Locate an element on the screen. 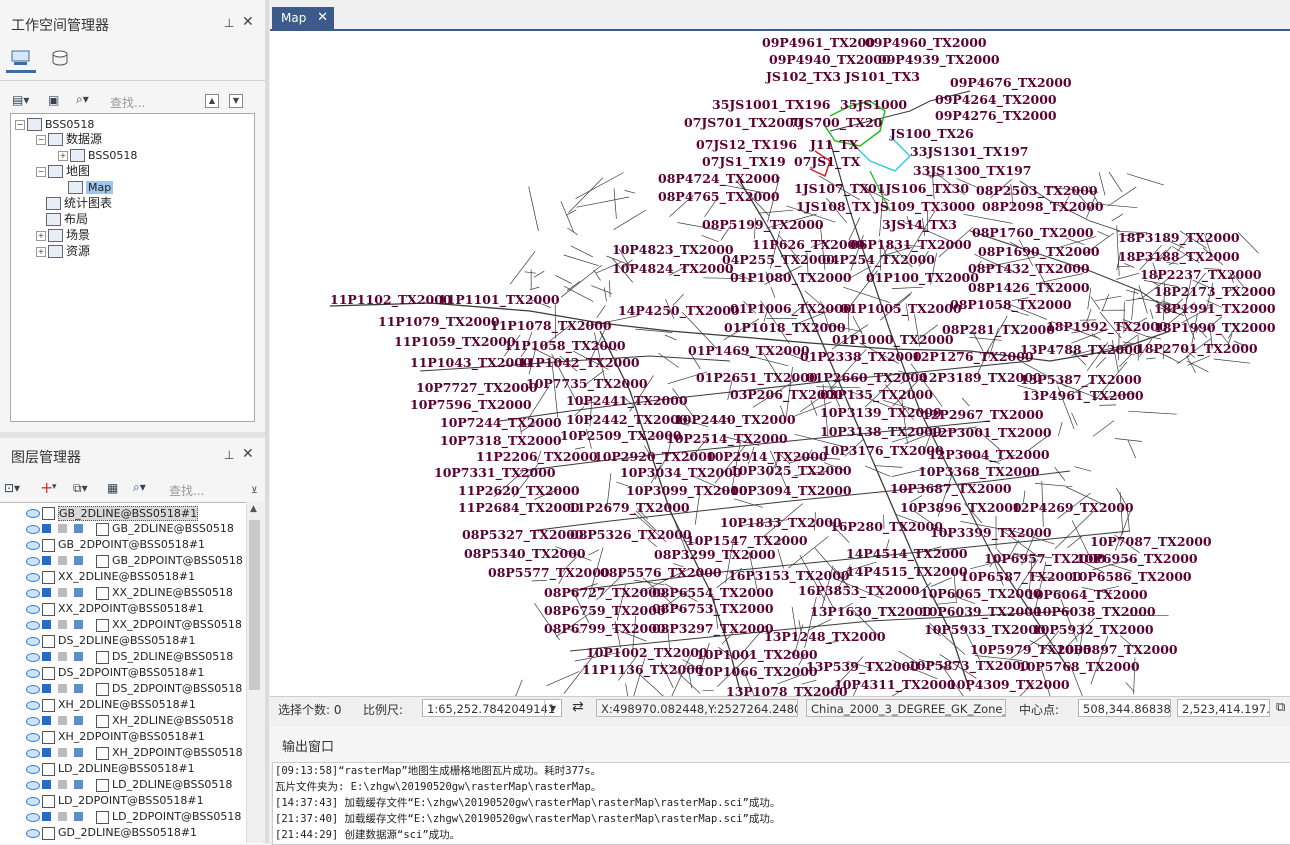 Image resolution: width=1290 pixels, height=845 pixels. workspace-tab-icon is located at coordinates (21, 58).